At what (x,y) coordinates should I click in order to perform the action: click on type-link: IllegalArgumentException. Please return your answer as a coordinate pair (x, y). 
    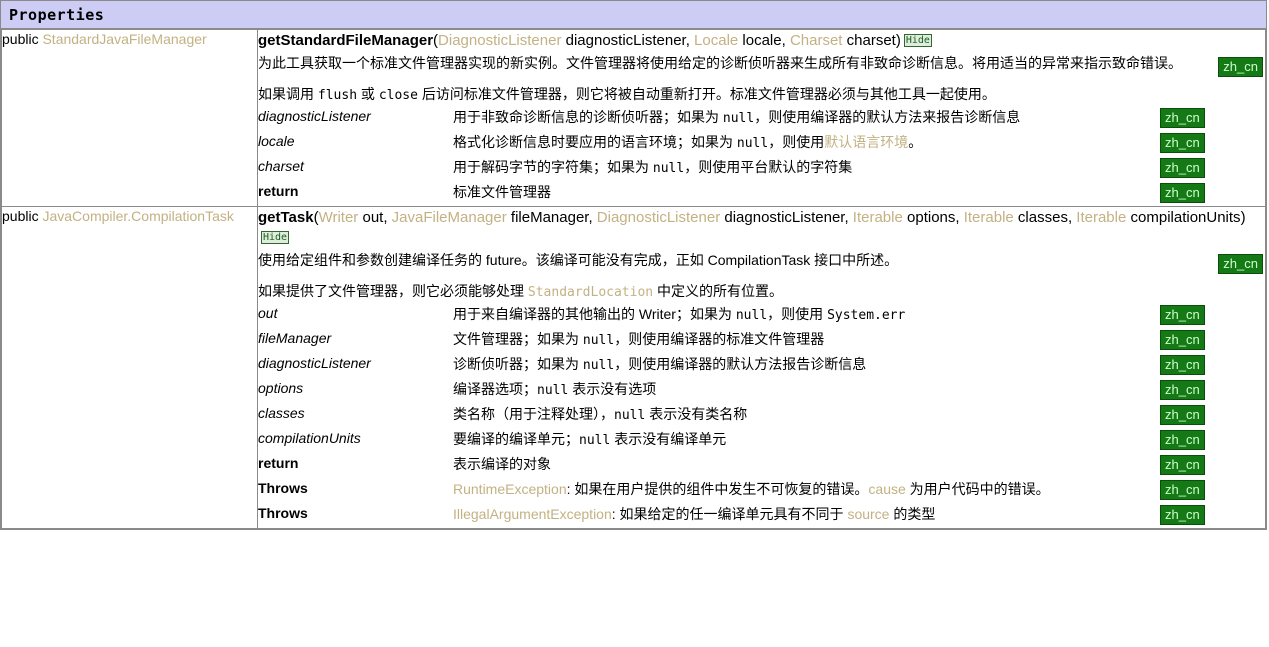
    Looking at the image, I should click on (532, 514).